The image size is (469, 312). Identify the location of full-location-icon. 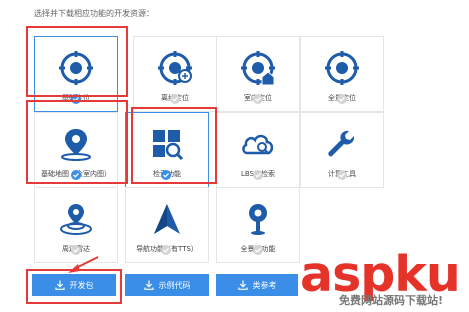
(342, 68).